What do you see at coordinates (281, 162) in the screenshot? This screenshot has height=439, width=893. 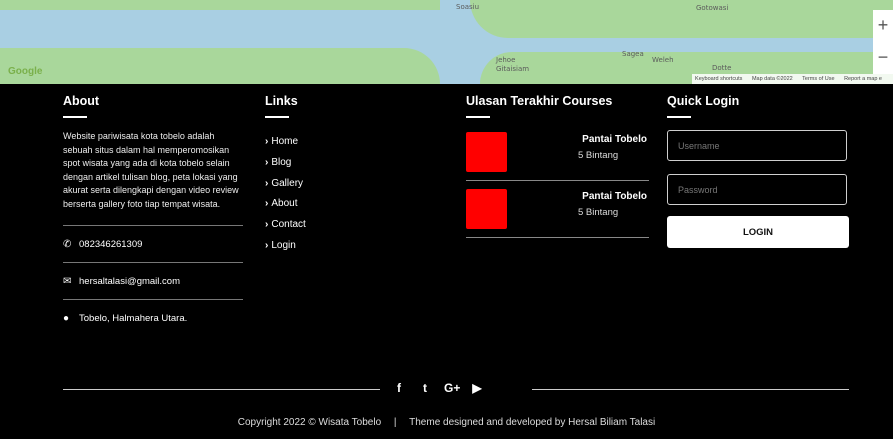 I see `link-label: Blog` at bounding box center [281, 162].